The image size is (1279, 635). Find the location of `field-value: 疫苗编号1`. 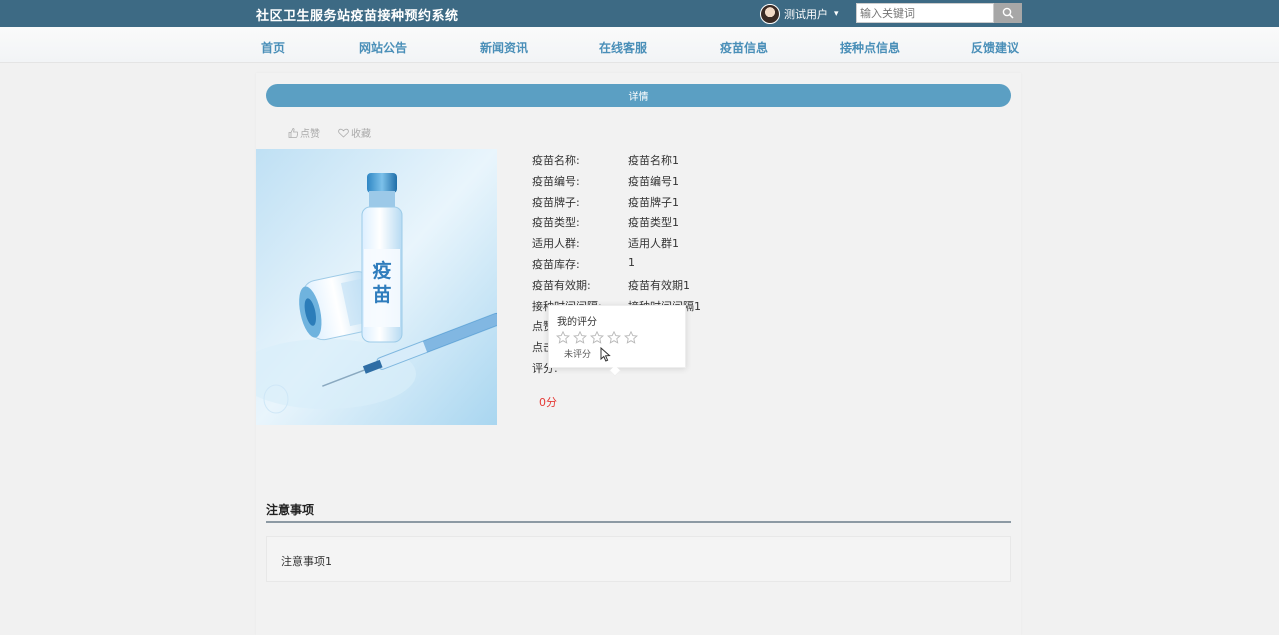

field-value: 疫苗编号1 is located at coordinates (653, 181).